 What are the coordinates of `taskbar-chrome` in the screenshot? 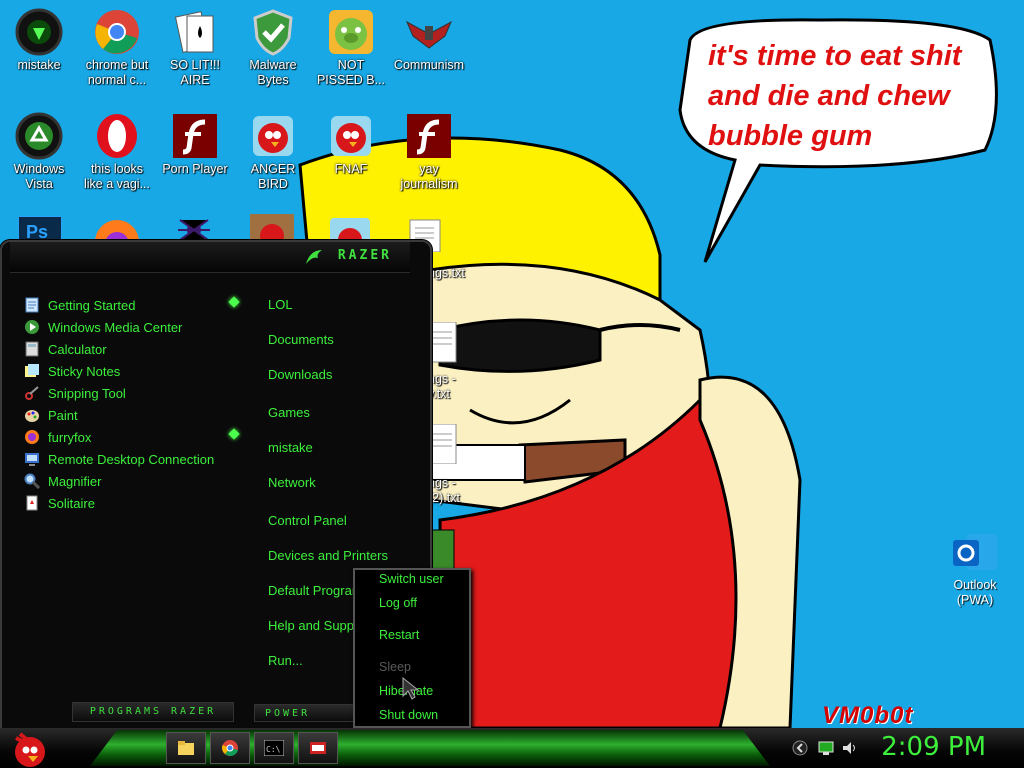 It's located at (230, 748).